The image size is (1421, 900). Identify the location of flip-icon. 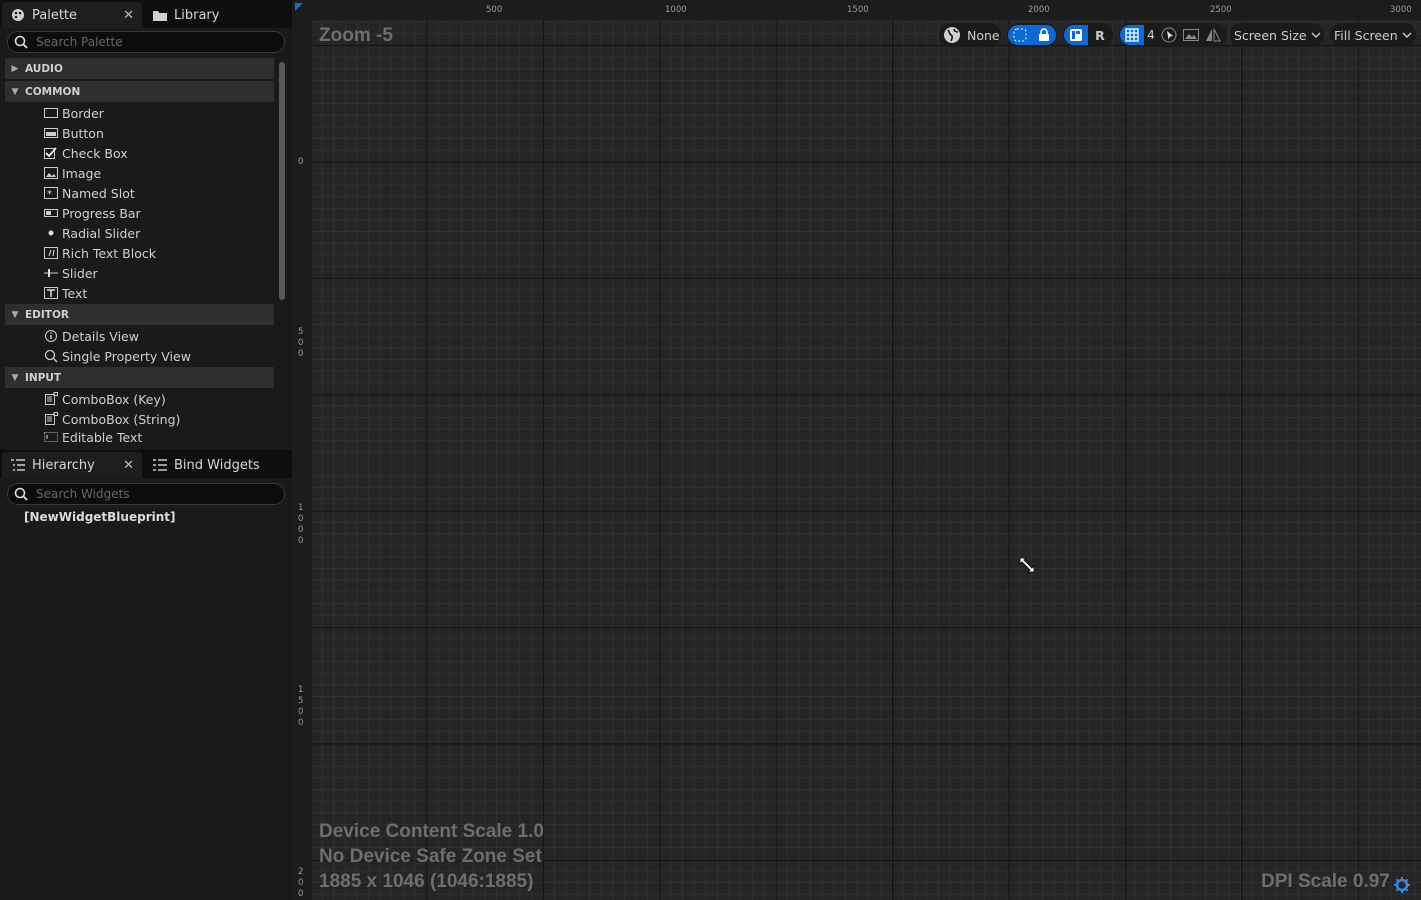
(1213, 35).